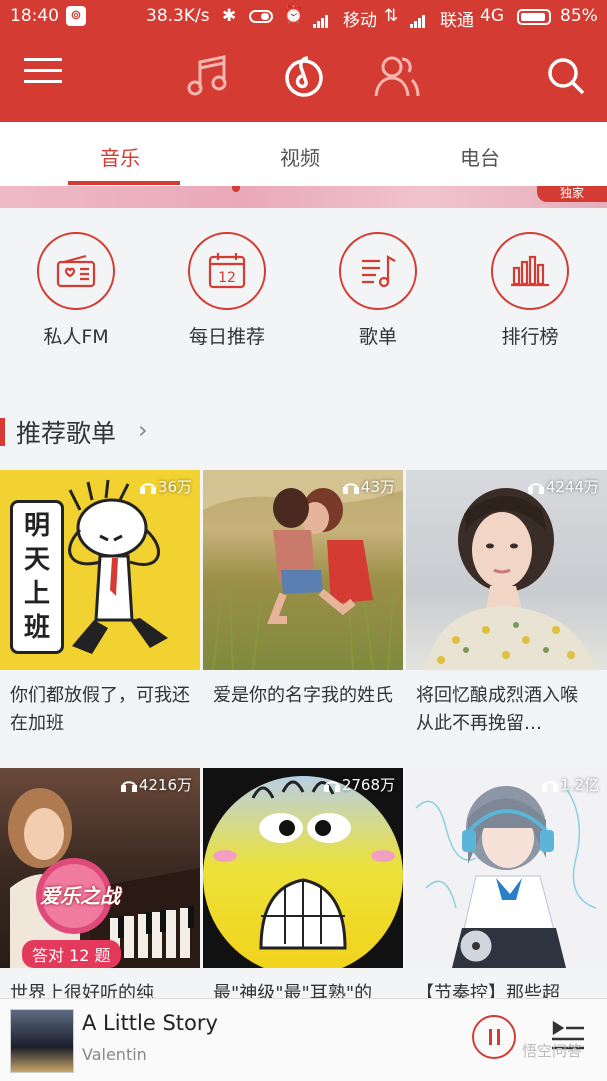 The image size is (607, 1081). I want to click on section-title: 推荐歌单, so click(66, 432).